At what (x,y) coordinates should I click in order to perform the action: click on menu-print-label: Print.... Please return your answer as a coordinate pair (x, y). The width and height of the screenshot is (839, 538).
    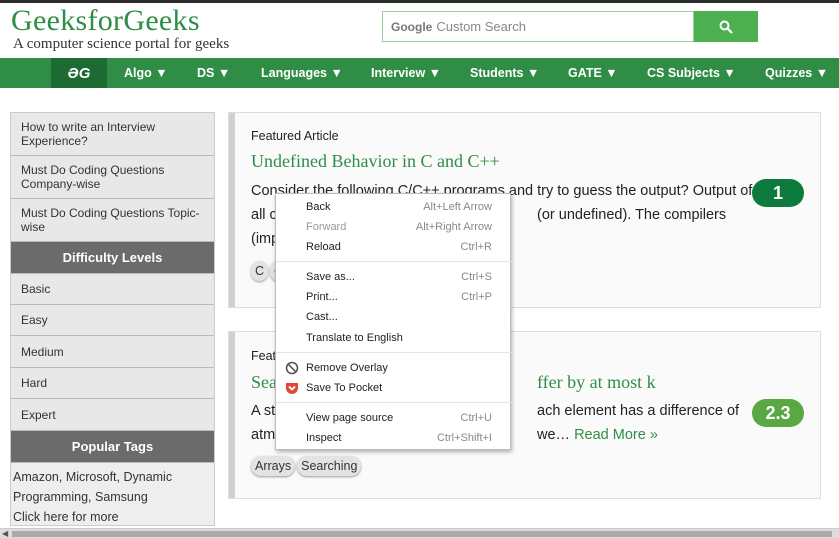
    Looking at the image, I should click on (322, 297).